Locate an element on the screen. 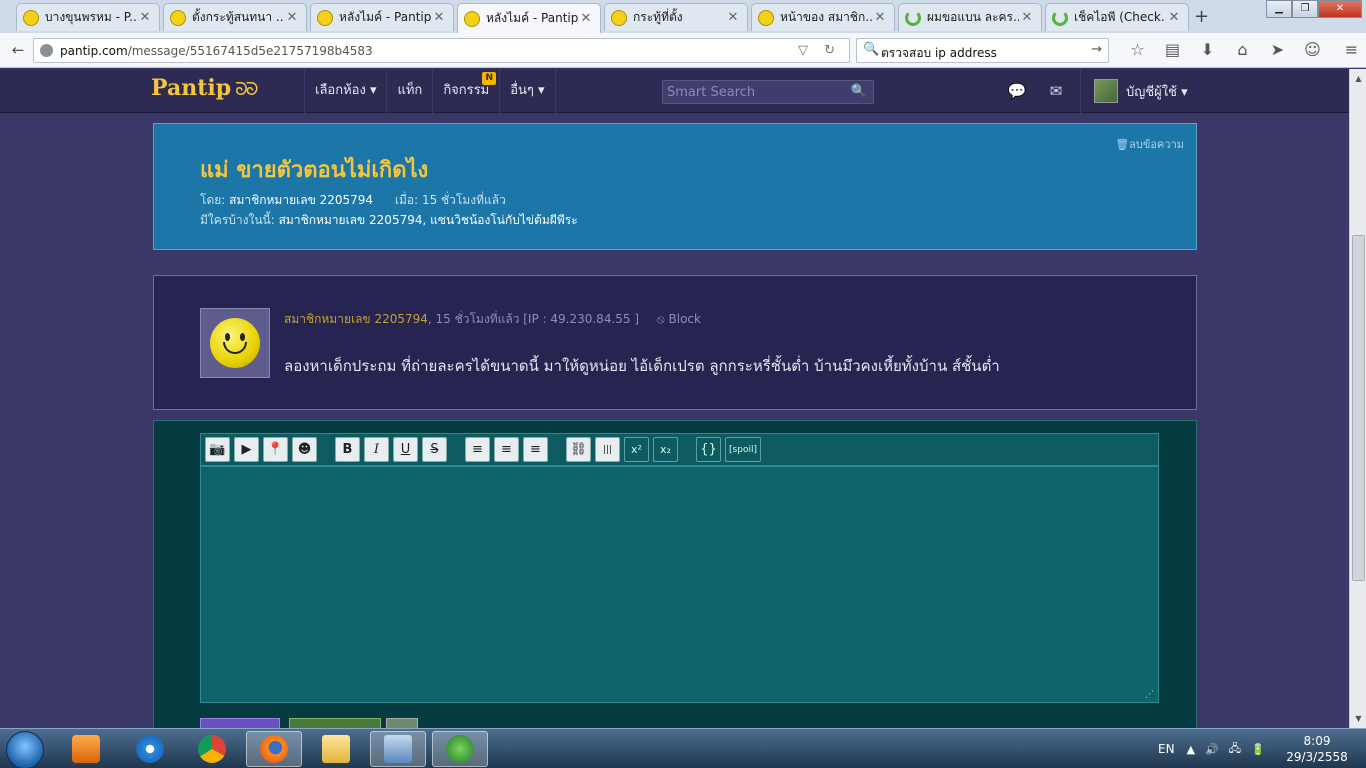 The image size is (1366, 768). taskbar-network-app is located at coordinates (460, 749).